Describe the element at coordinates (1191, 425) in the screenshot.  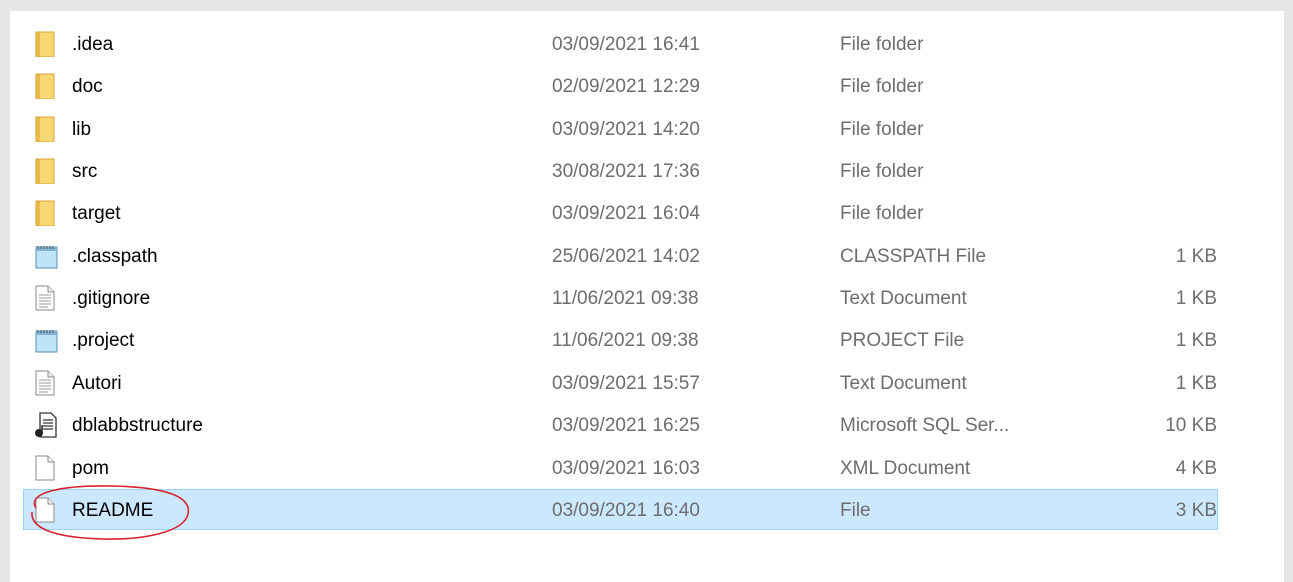
I see `file-size: 10 KB` at that location.